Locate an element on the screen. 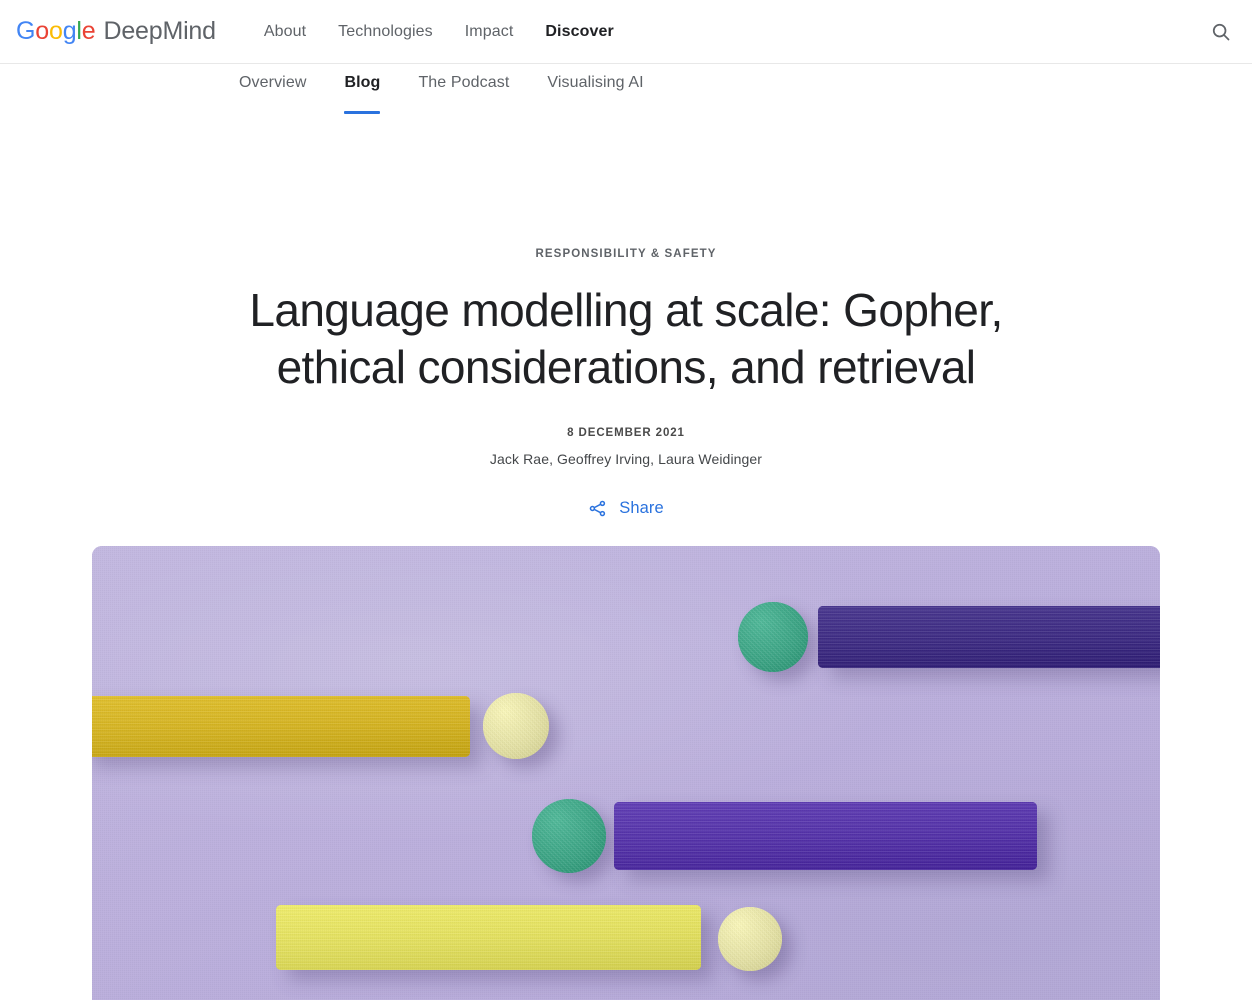 The height and width of the screenshot is (1000, 1252). article-date: 8 DECEMBER 2021 is located at coordinates (626, 433).